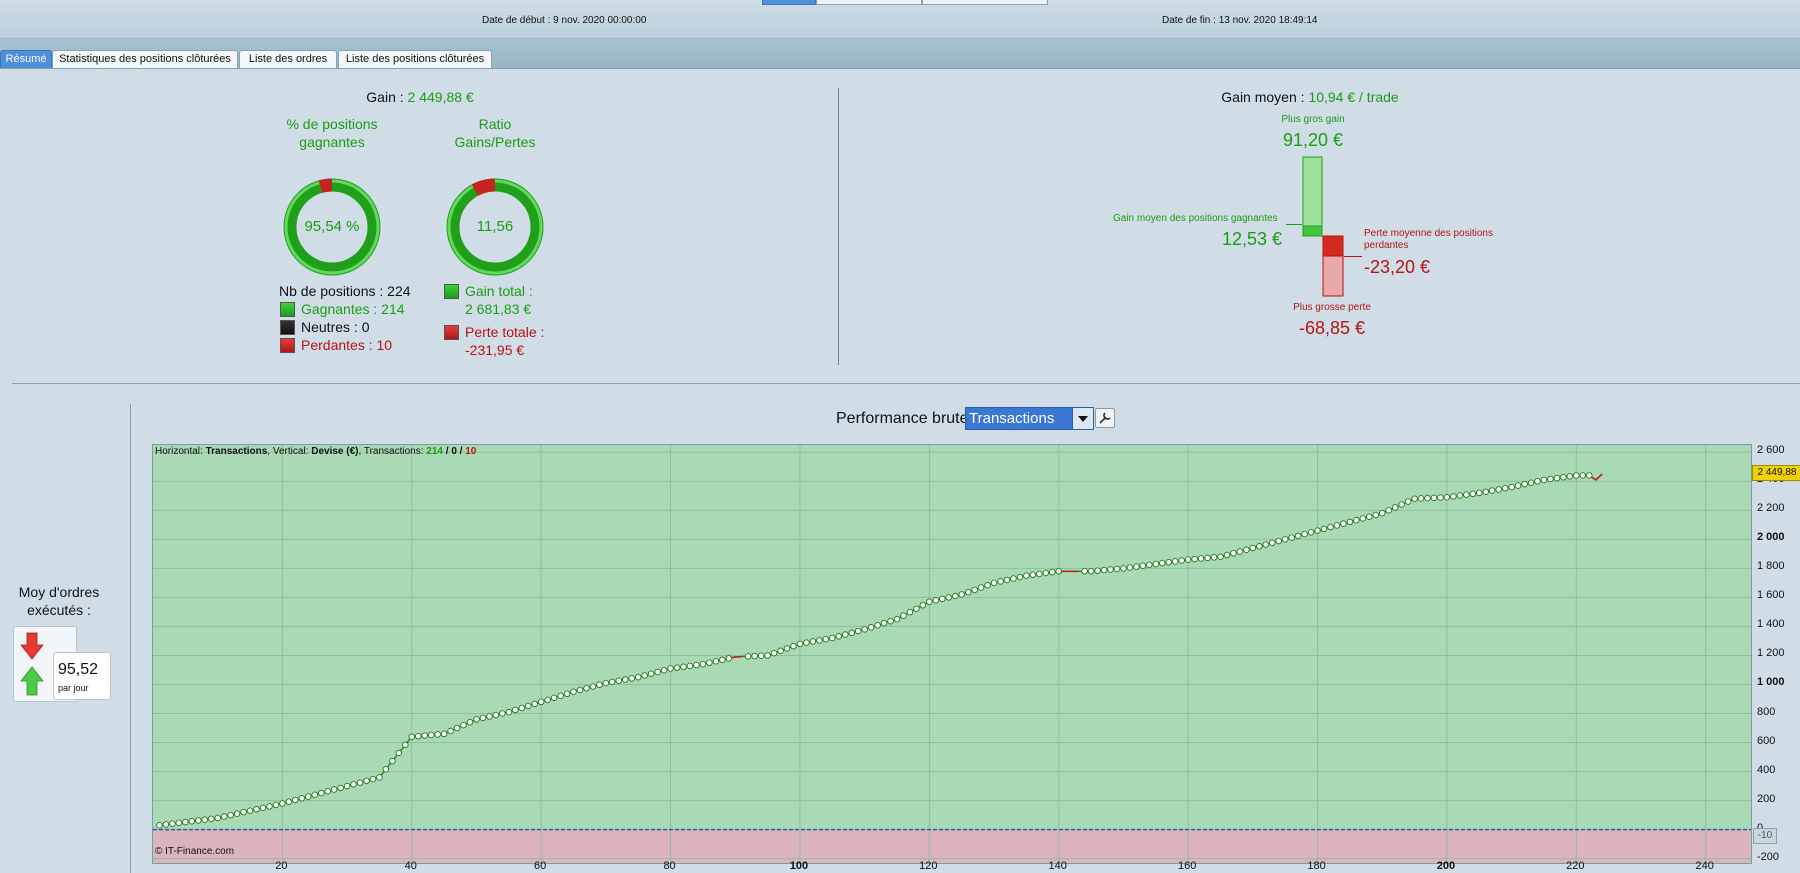  I want to click on gain-moyen-value: 10,94 € / trade, so click(1353, 97).